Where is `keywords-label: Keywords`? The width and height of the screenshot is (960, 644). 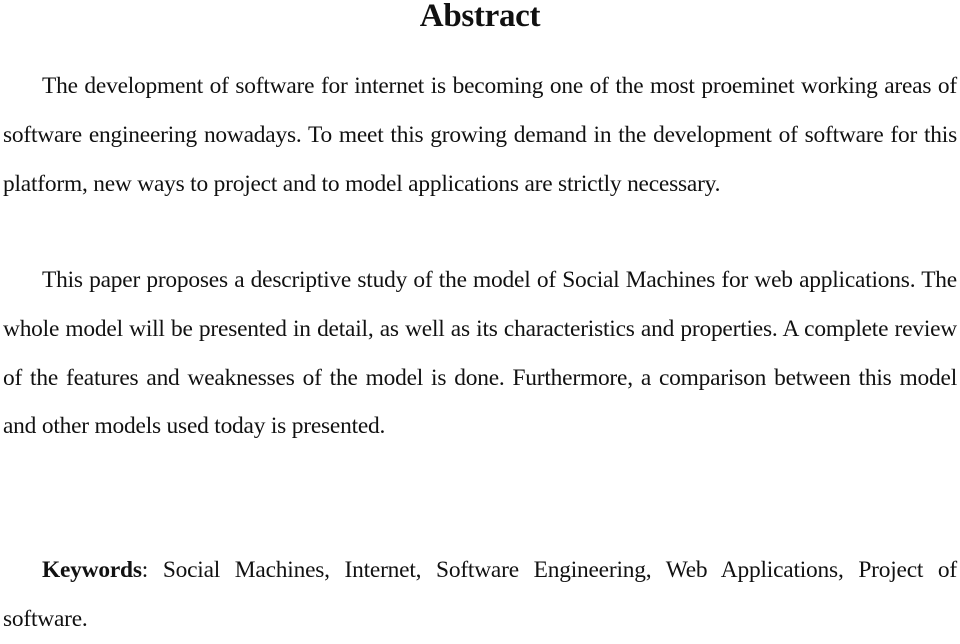
keywords-label: Keywords is located at coordinates (92, 570).